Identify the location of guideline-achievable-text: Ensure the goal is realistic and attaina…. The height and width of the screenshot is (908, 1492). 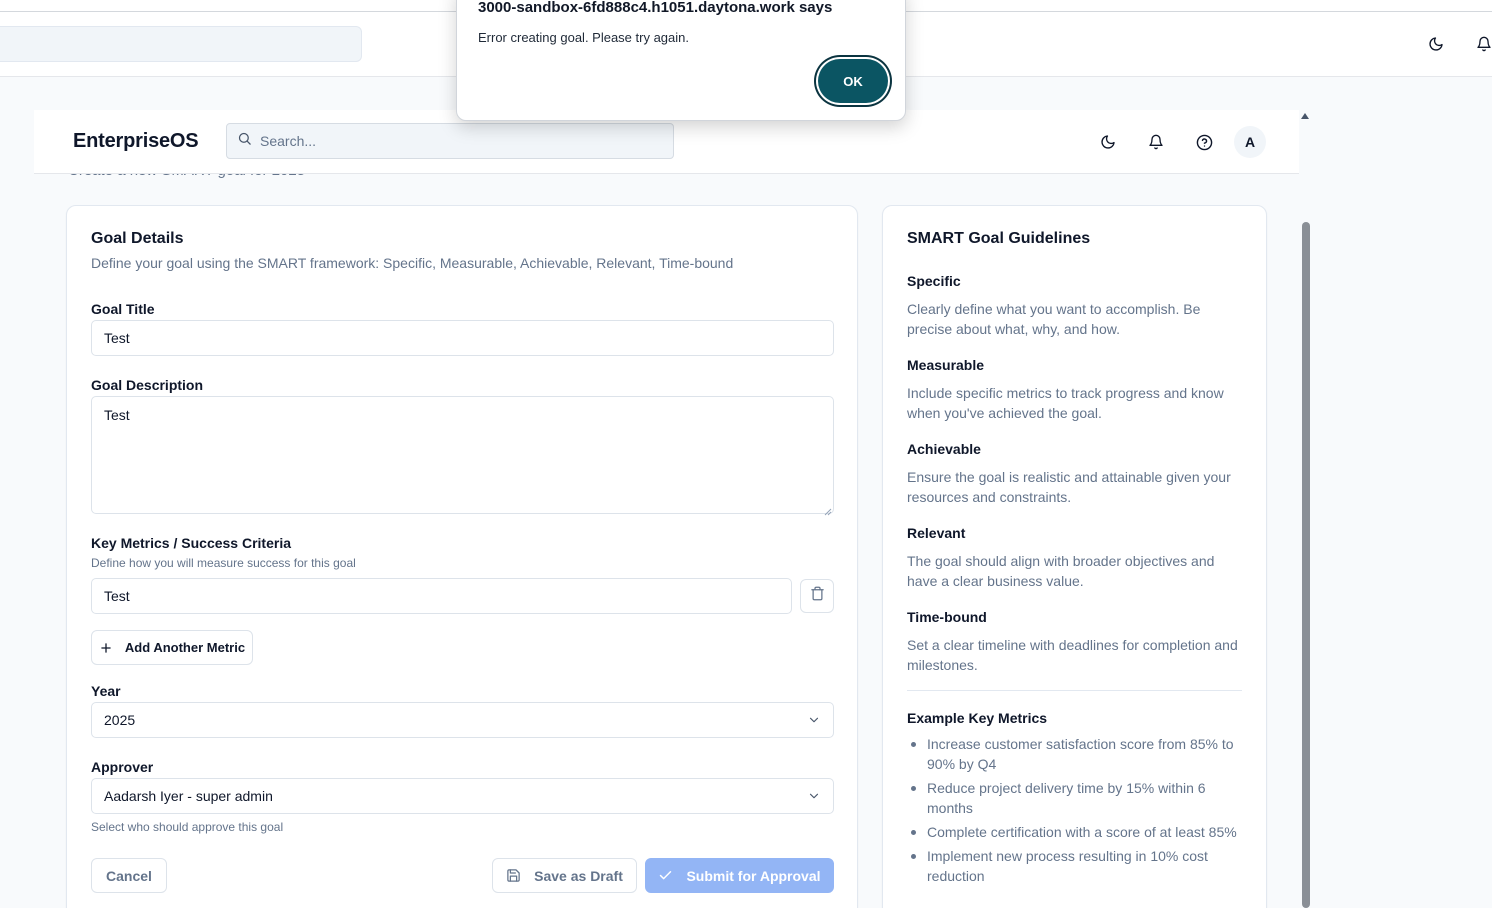
(1069, 487).